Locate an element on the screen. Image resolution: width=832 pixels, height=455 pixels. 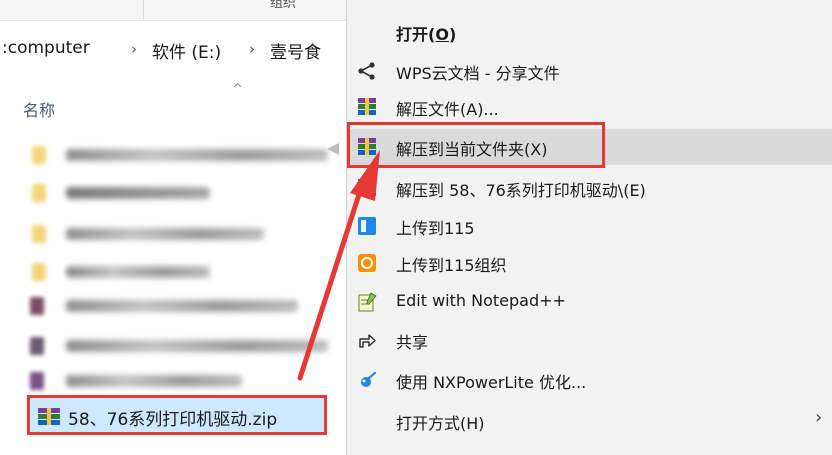
menu-item-open-with: 打开方式(H) is located at coordinates (589, 421).